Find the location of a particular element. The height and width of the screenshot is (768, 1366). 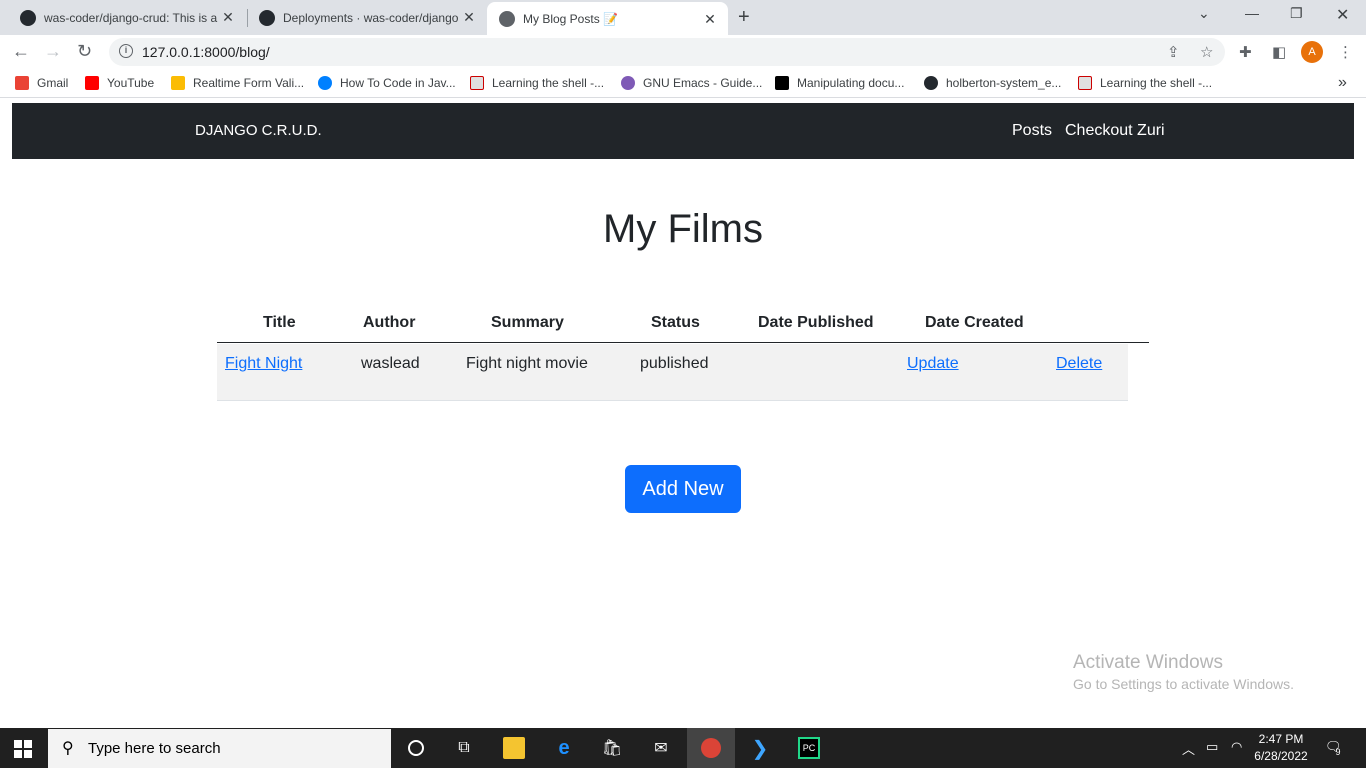

gmail-icon is located at coordinates (22, 83).